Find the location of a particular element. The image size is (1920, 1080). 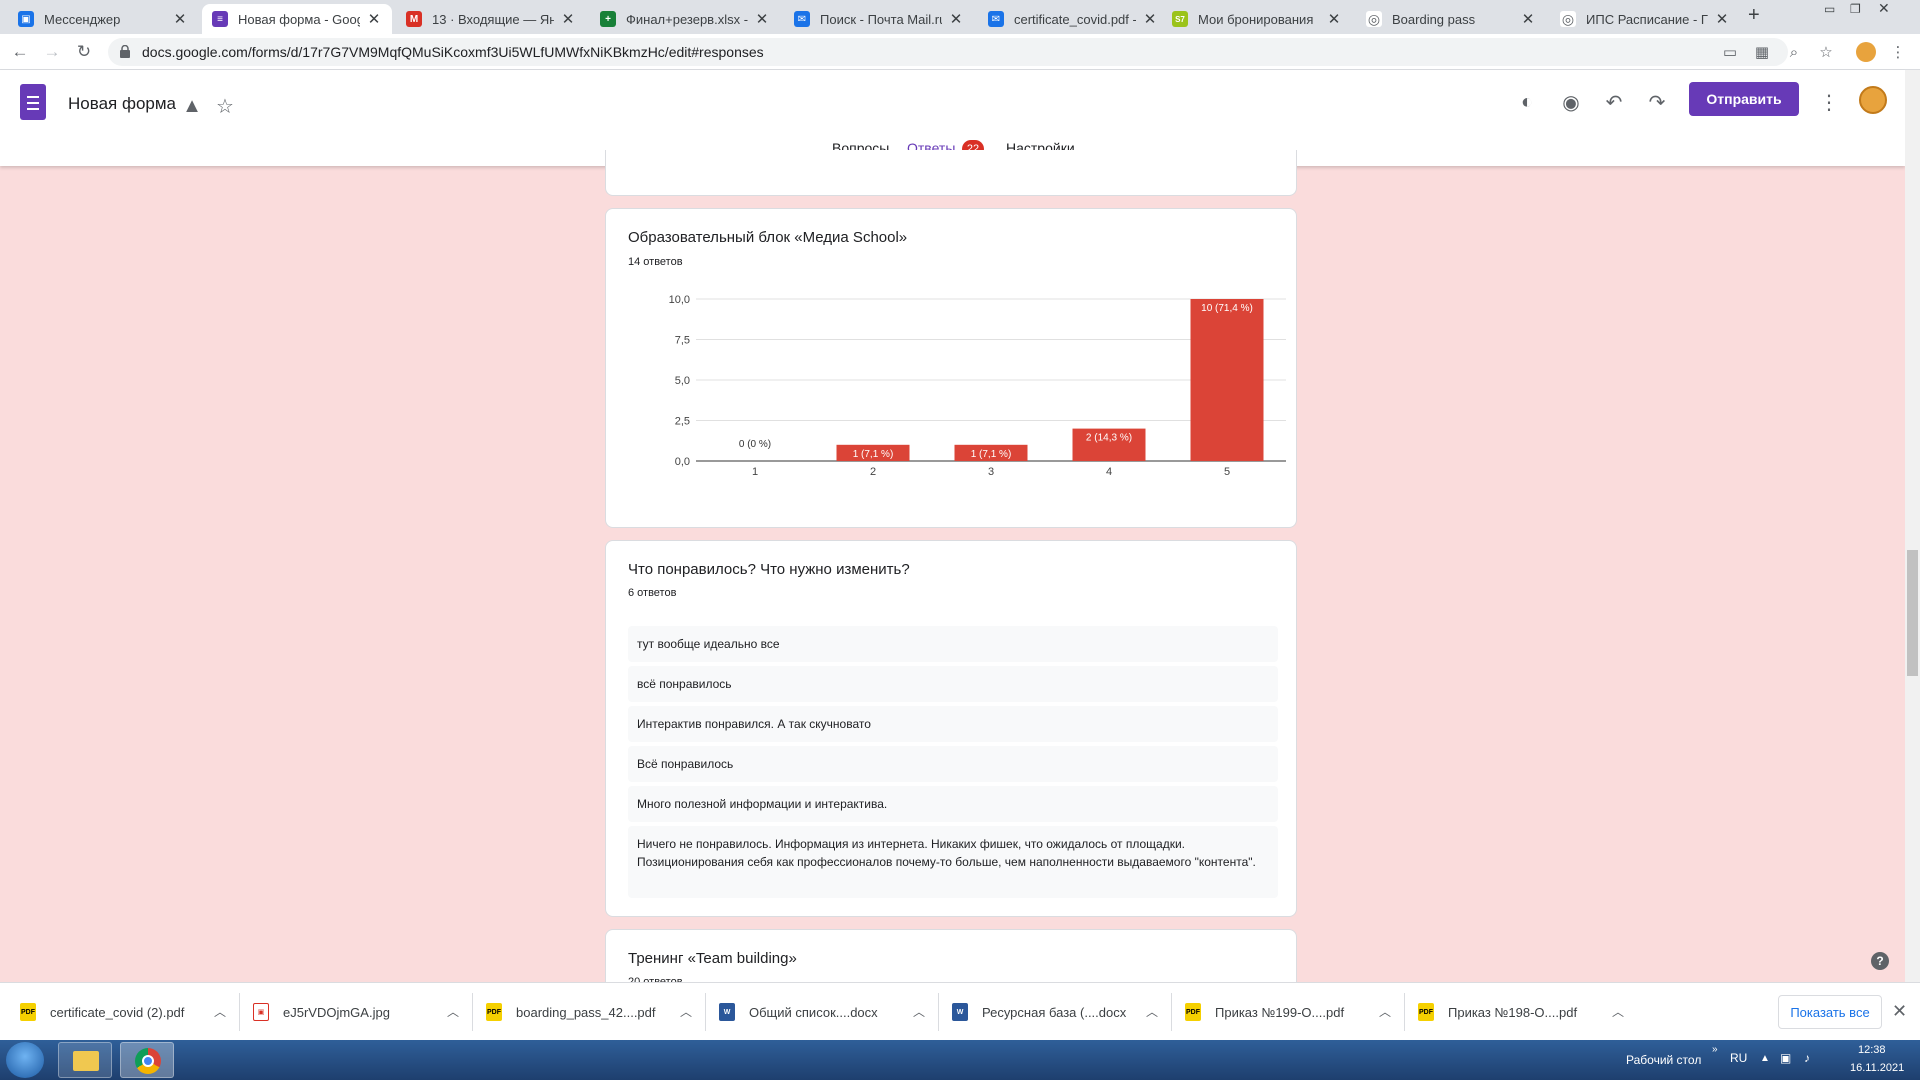

show-all-downloads-button: Показать все is located at coordinates (1830, 1012).